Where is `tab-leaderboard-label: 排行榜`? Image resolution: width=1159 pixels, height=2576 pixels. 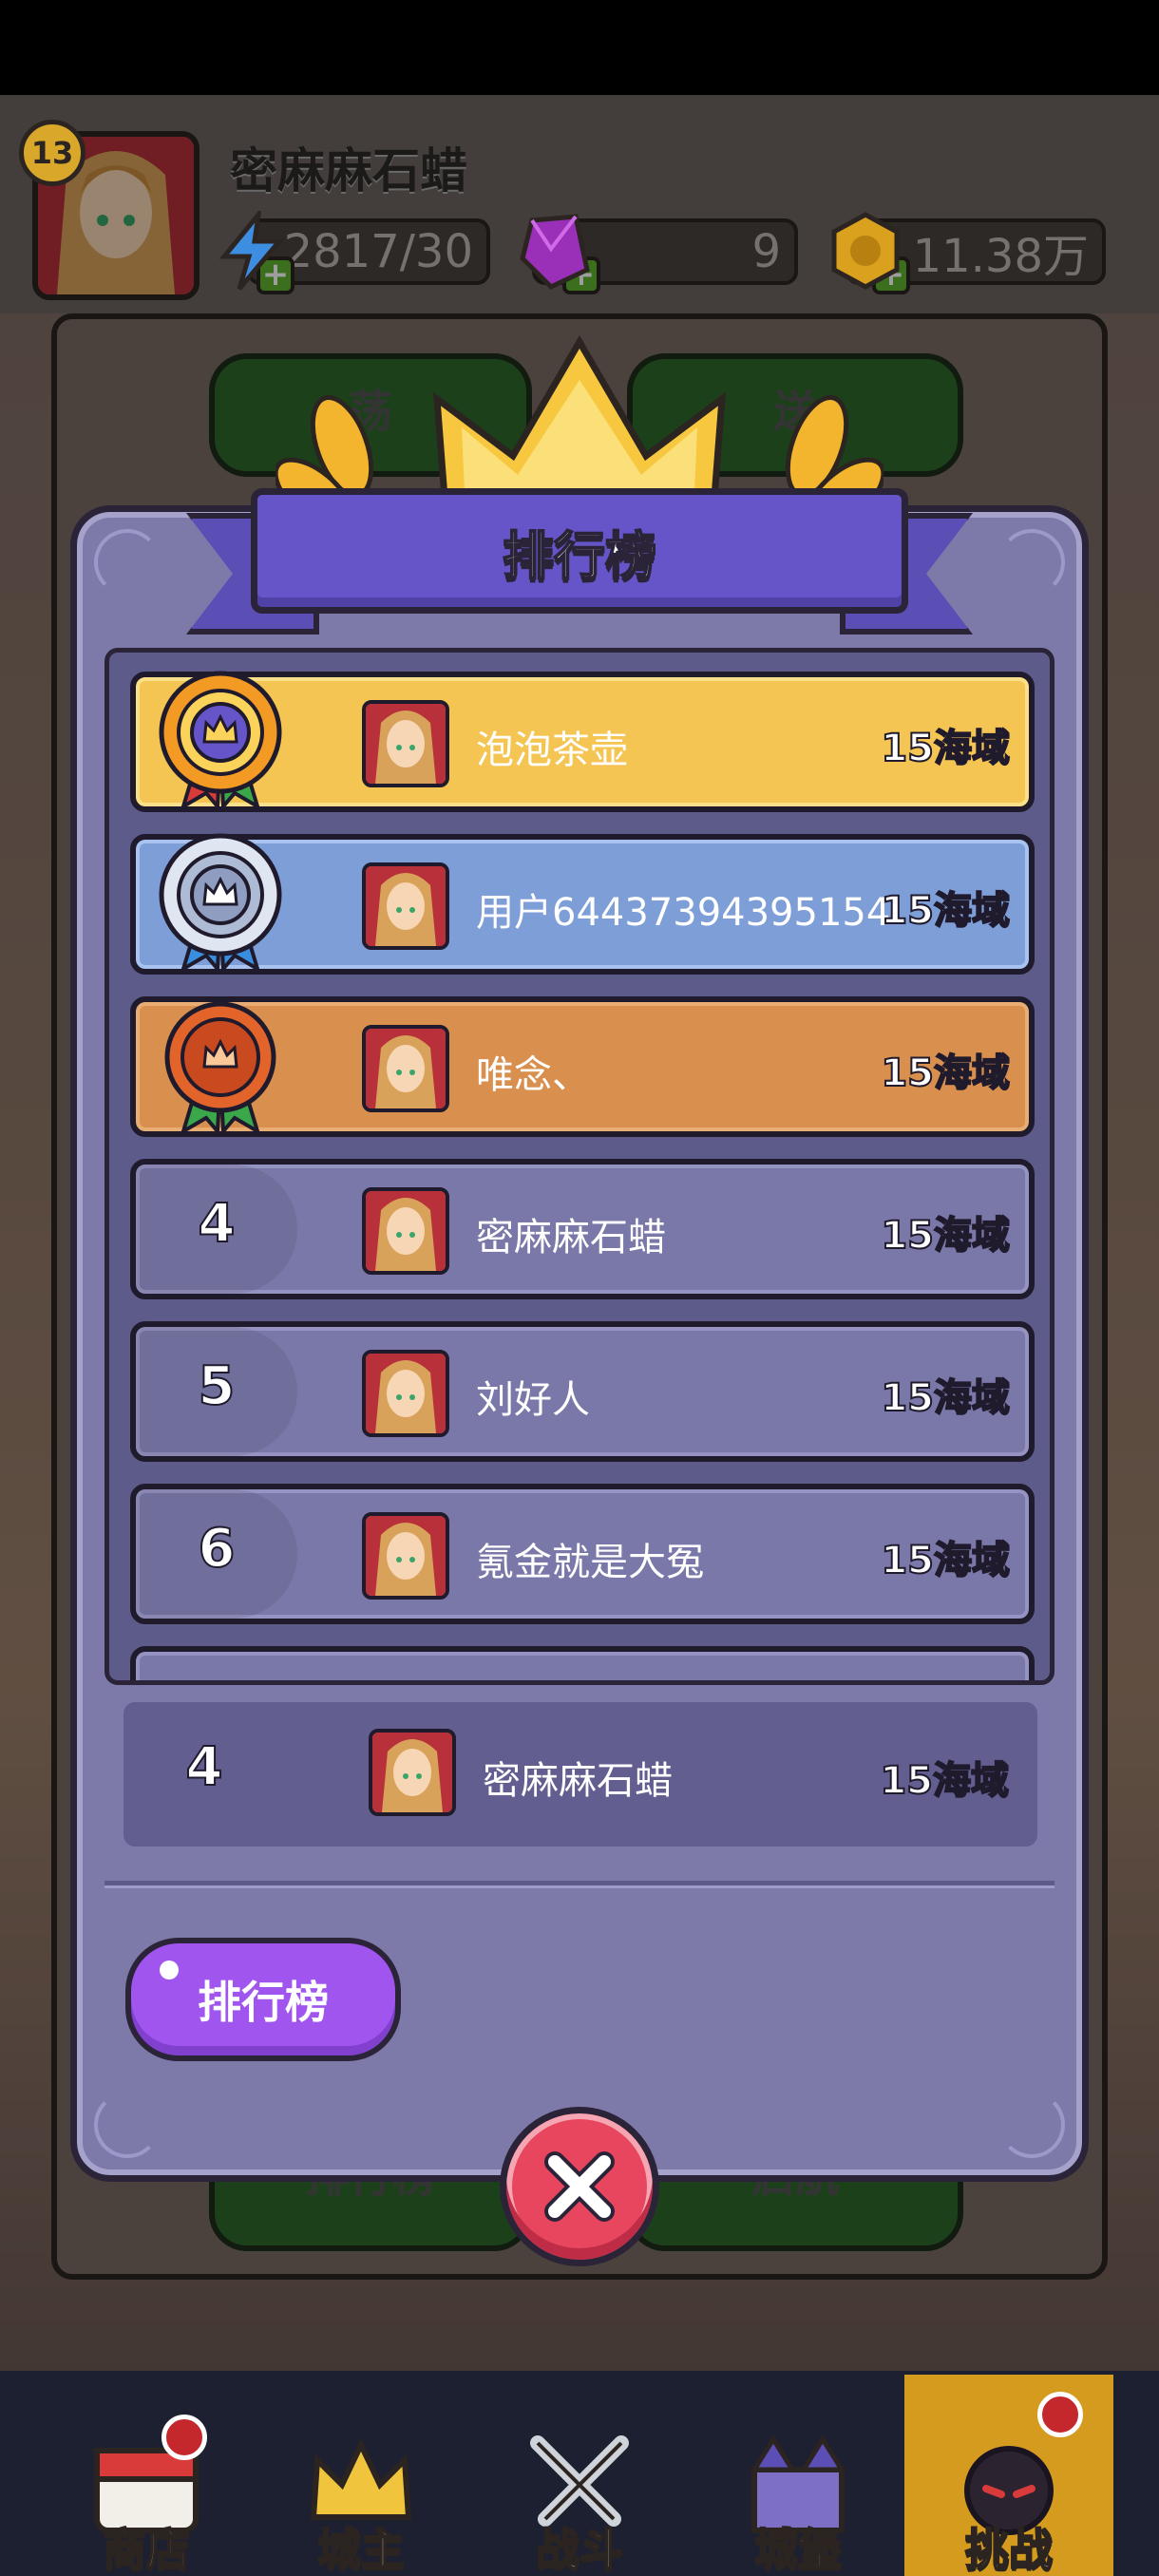 tab-leaderboard-label: 排行榜 is located at coordinates (263, 2002).